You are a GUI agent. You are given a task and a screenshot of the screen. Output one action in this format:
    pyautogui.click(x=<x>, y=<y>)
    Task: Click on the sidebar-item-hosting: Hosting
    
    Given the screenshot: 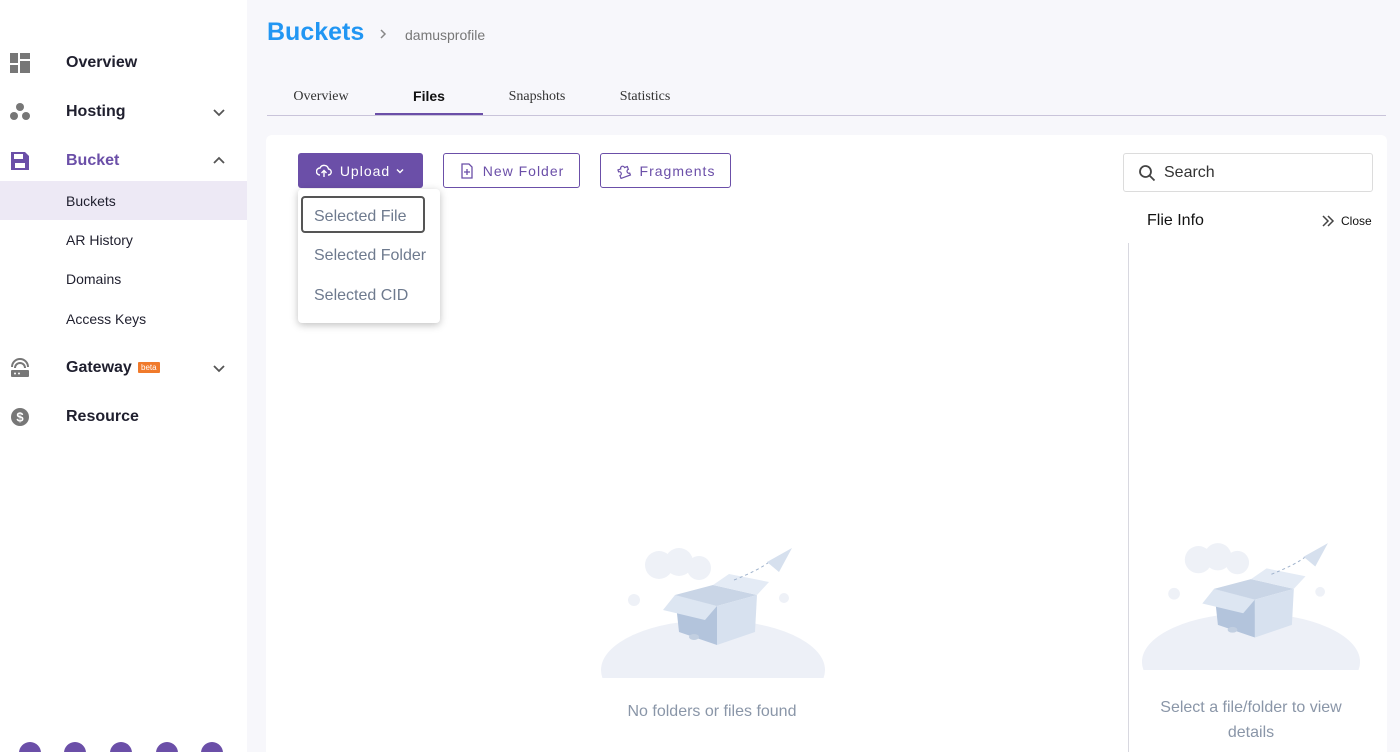 What is the action you would take?
    pyautogui.click(x=123, y=112)
    